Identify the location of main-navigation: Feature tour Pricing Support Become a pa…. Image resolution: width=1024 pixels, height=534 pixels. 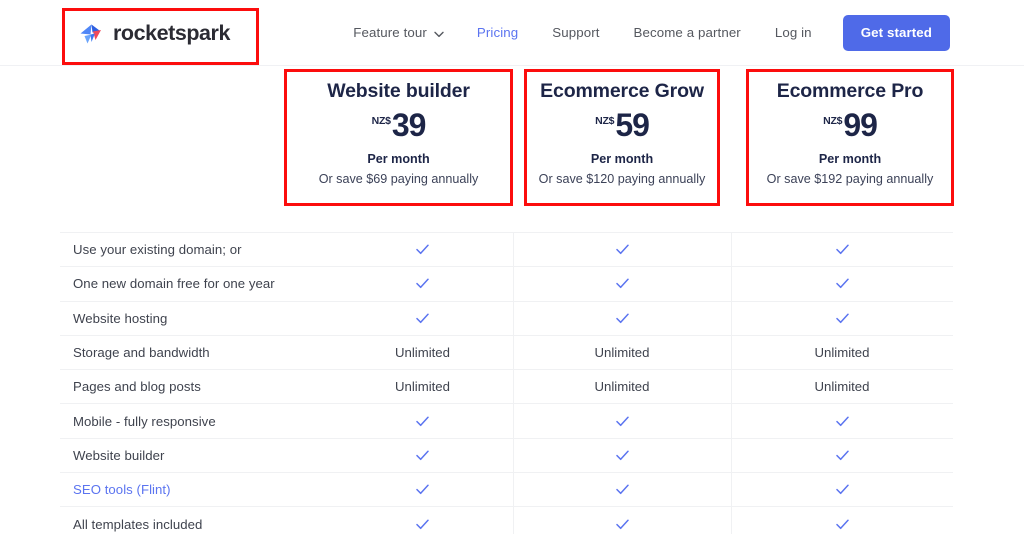
(643, 33).